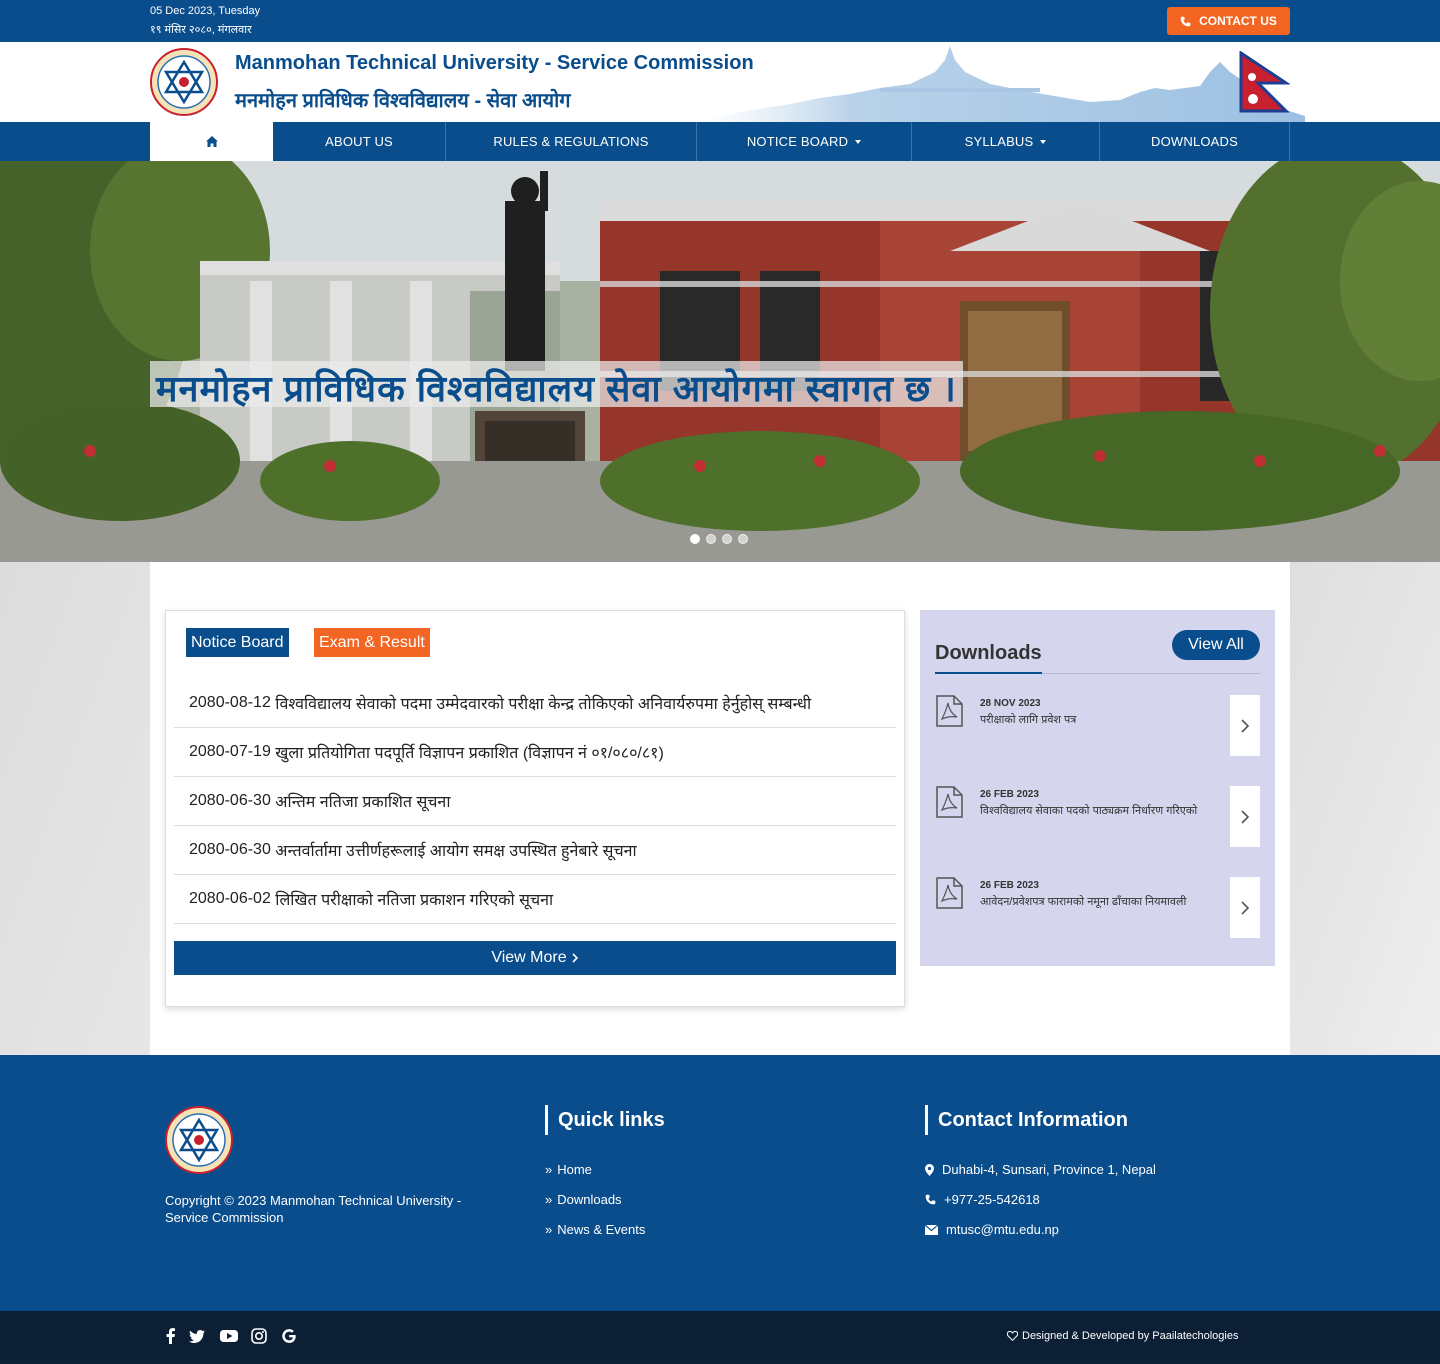 This screenshot has height=1364, width=1440. I want to click on nav-about-us: ABOUT US, so click(359, 141).